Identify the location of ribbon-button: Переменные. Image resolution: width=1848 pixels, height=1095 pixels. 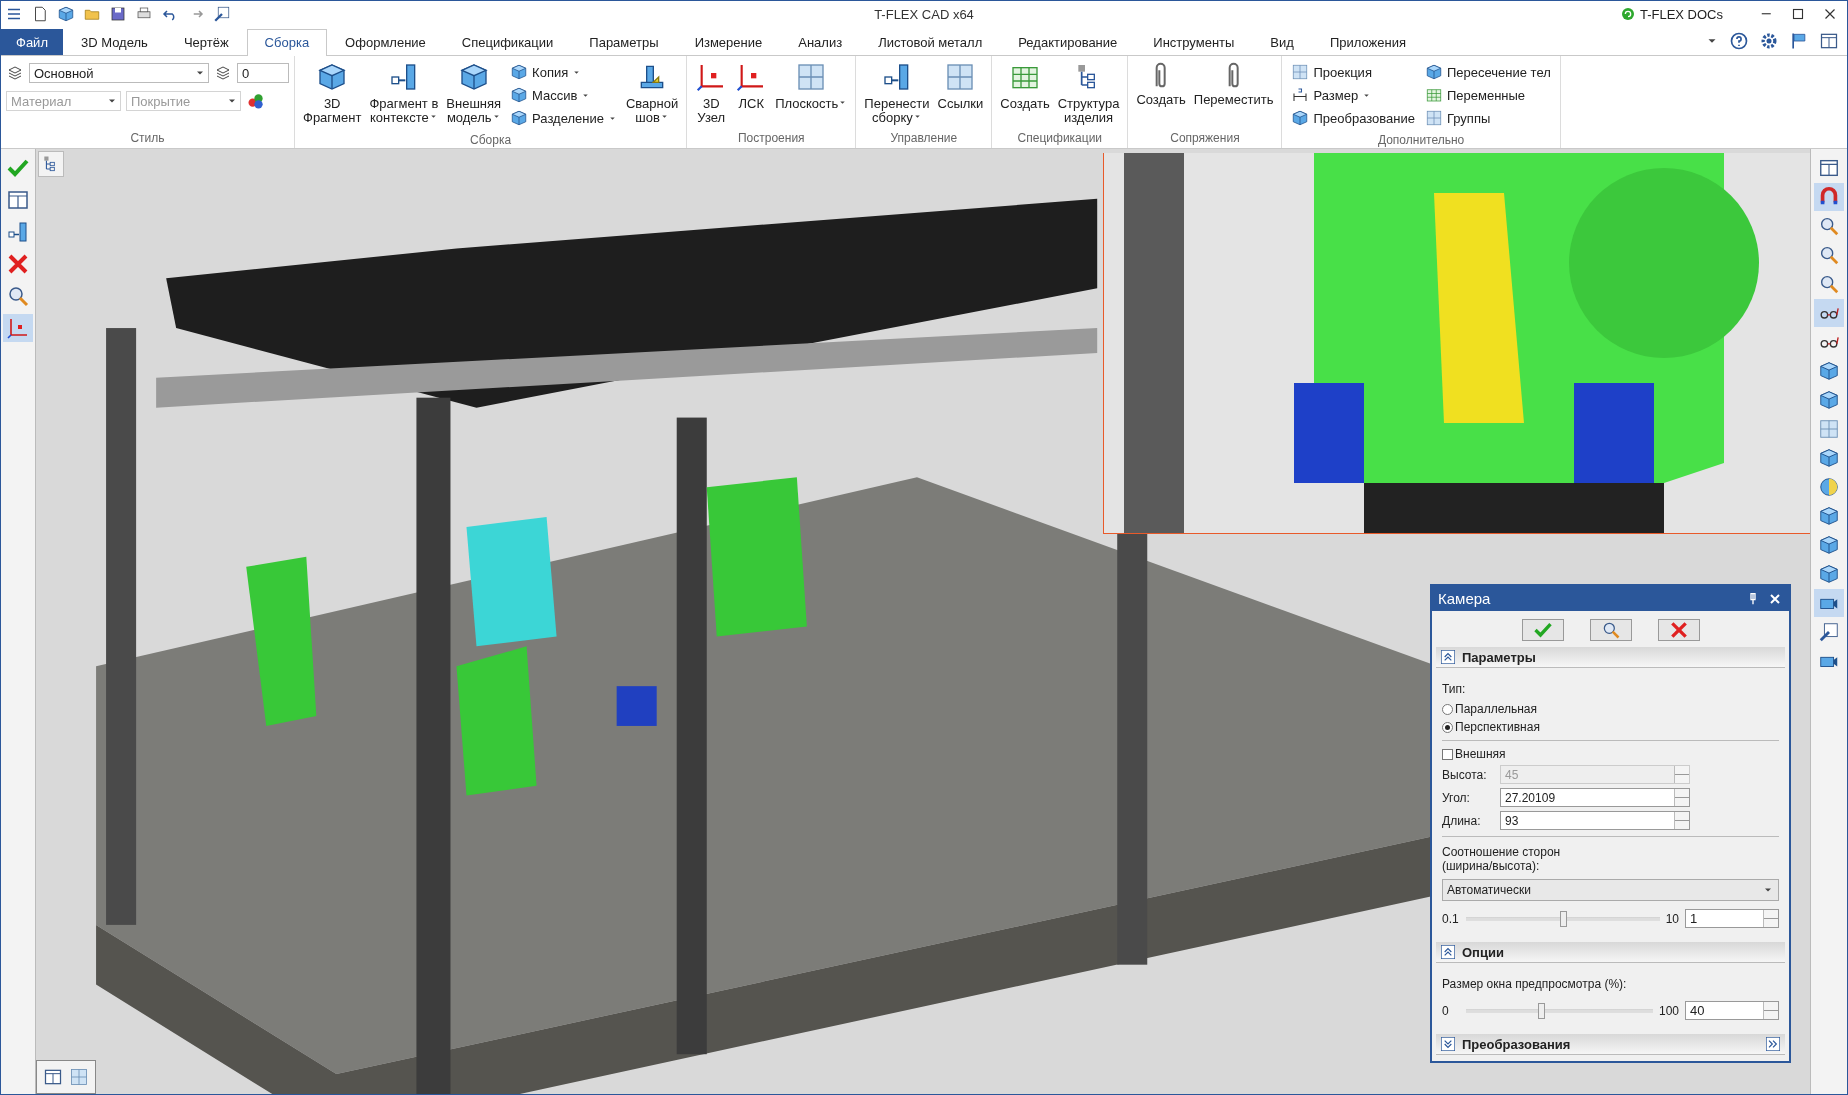
(1487, 95).